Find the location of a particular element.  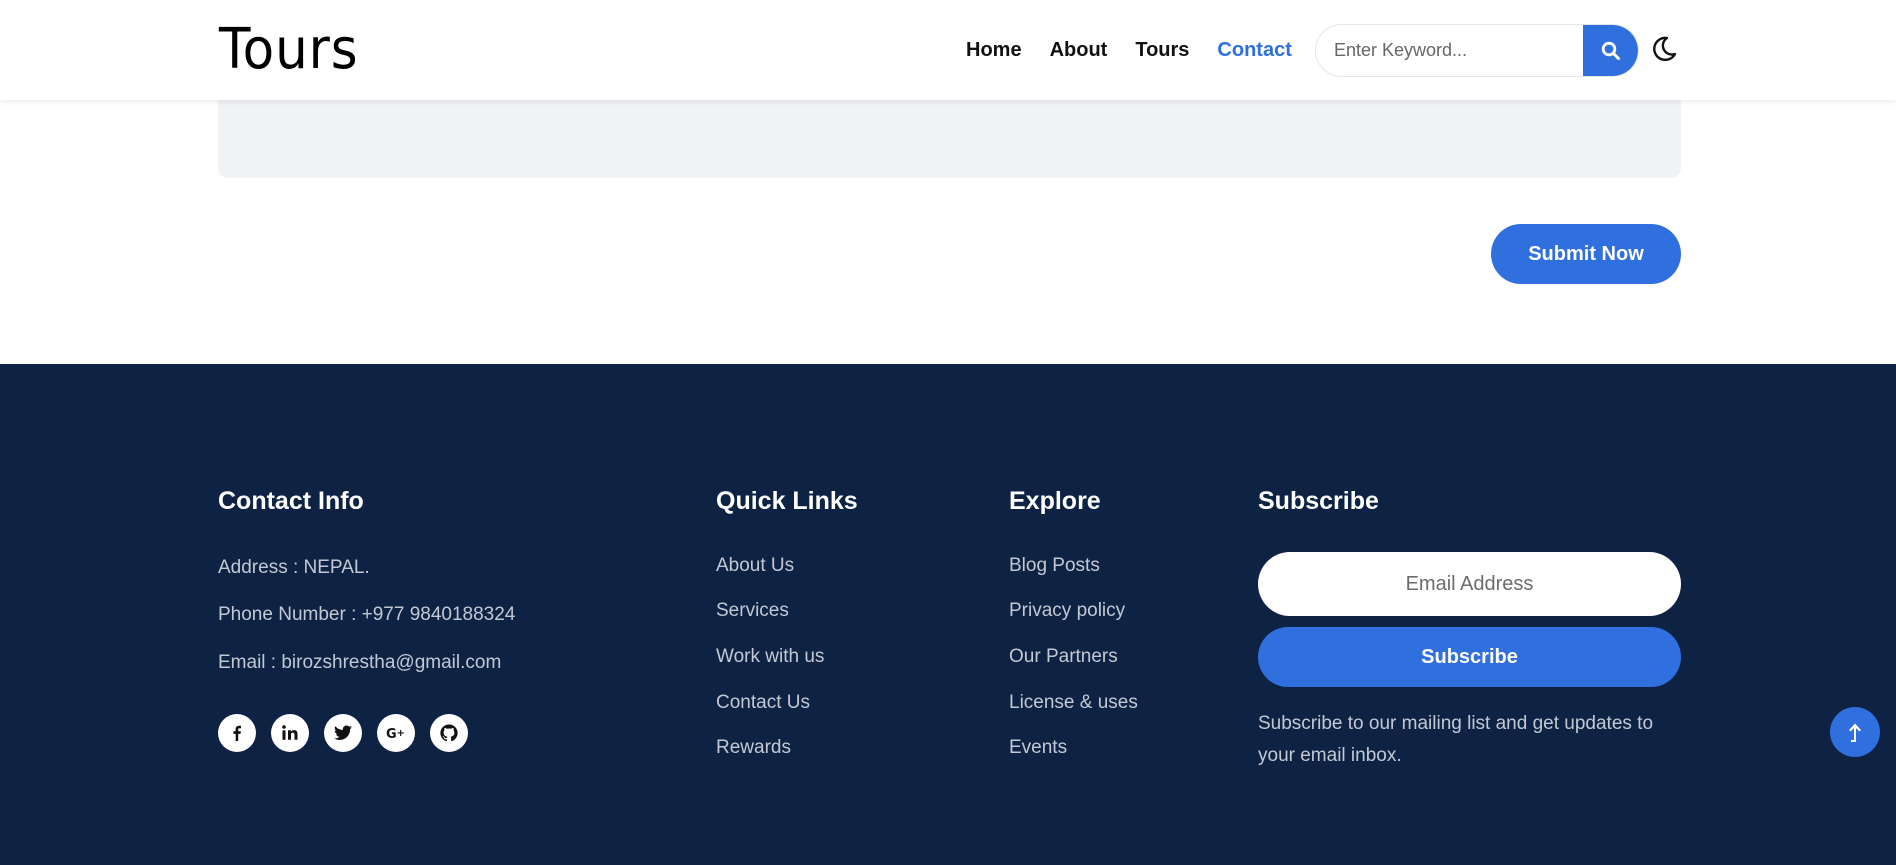

nav-tours: Tours is located at coordinates (1162, 50).